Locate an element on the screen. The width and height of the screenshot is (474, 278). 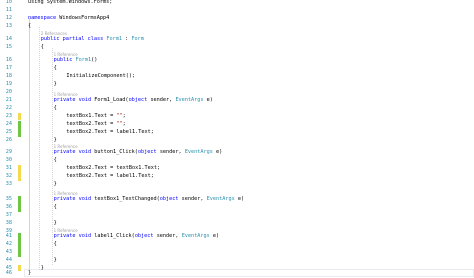
line-number: 22 is located at coordinates (8, 108).